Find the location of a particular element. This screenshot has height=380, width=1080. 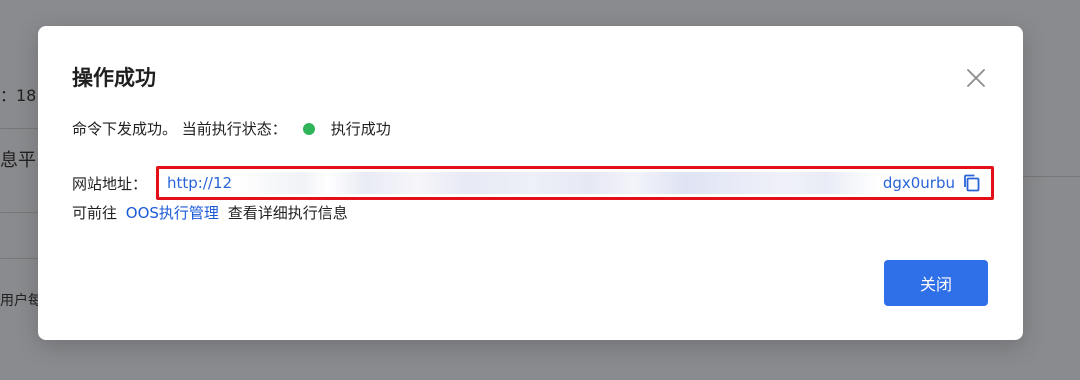

website-url-link-end: dgx0urbu is located at coordinates (919, 183).